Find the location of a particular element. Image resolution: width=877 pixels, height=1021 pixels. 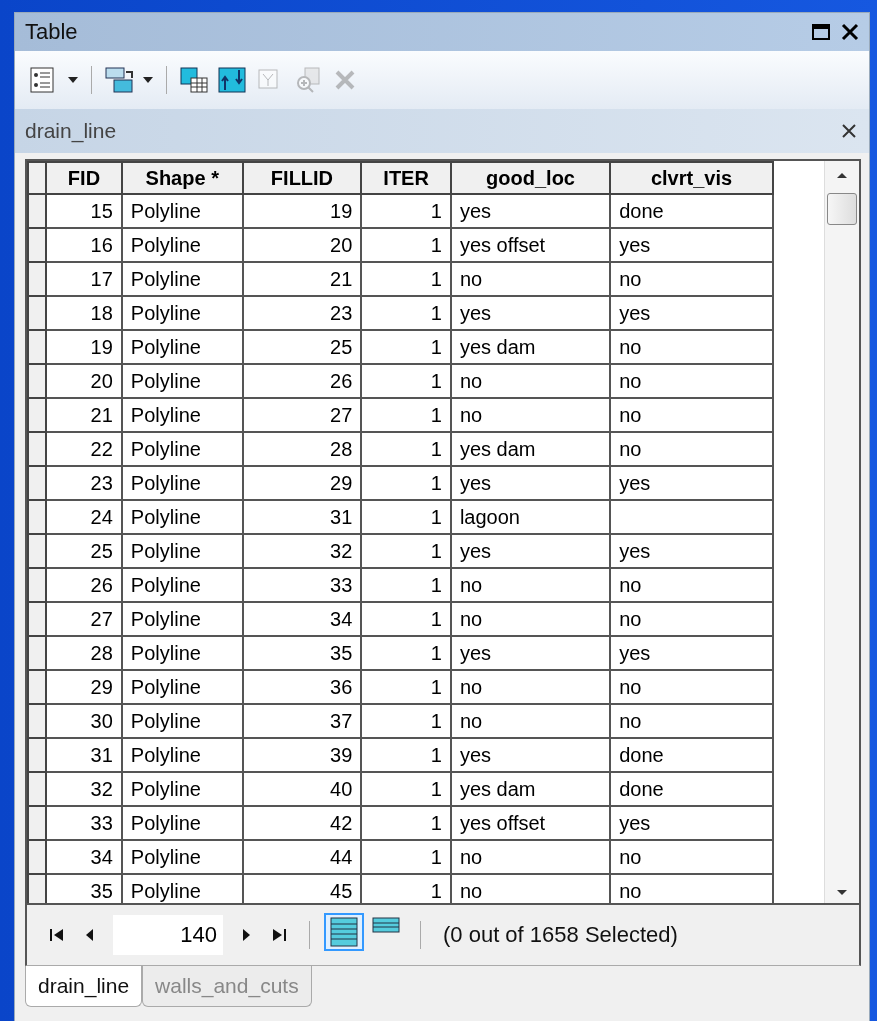

column-header: FILLID is located at coordinates (302, 178).